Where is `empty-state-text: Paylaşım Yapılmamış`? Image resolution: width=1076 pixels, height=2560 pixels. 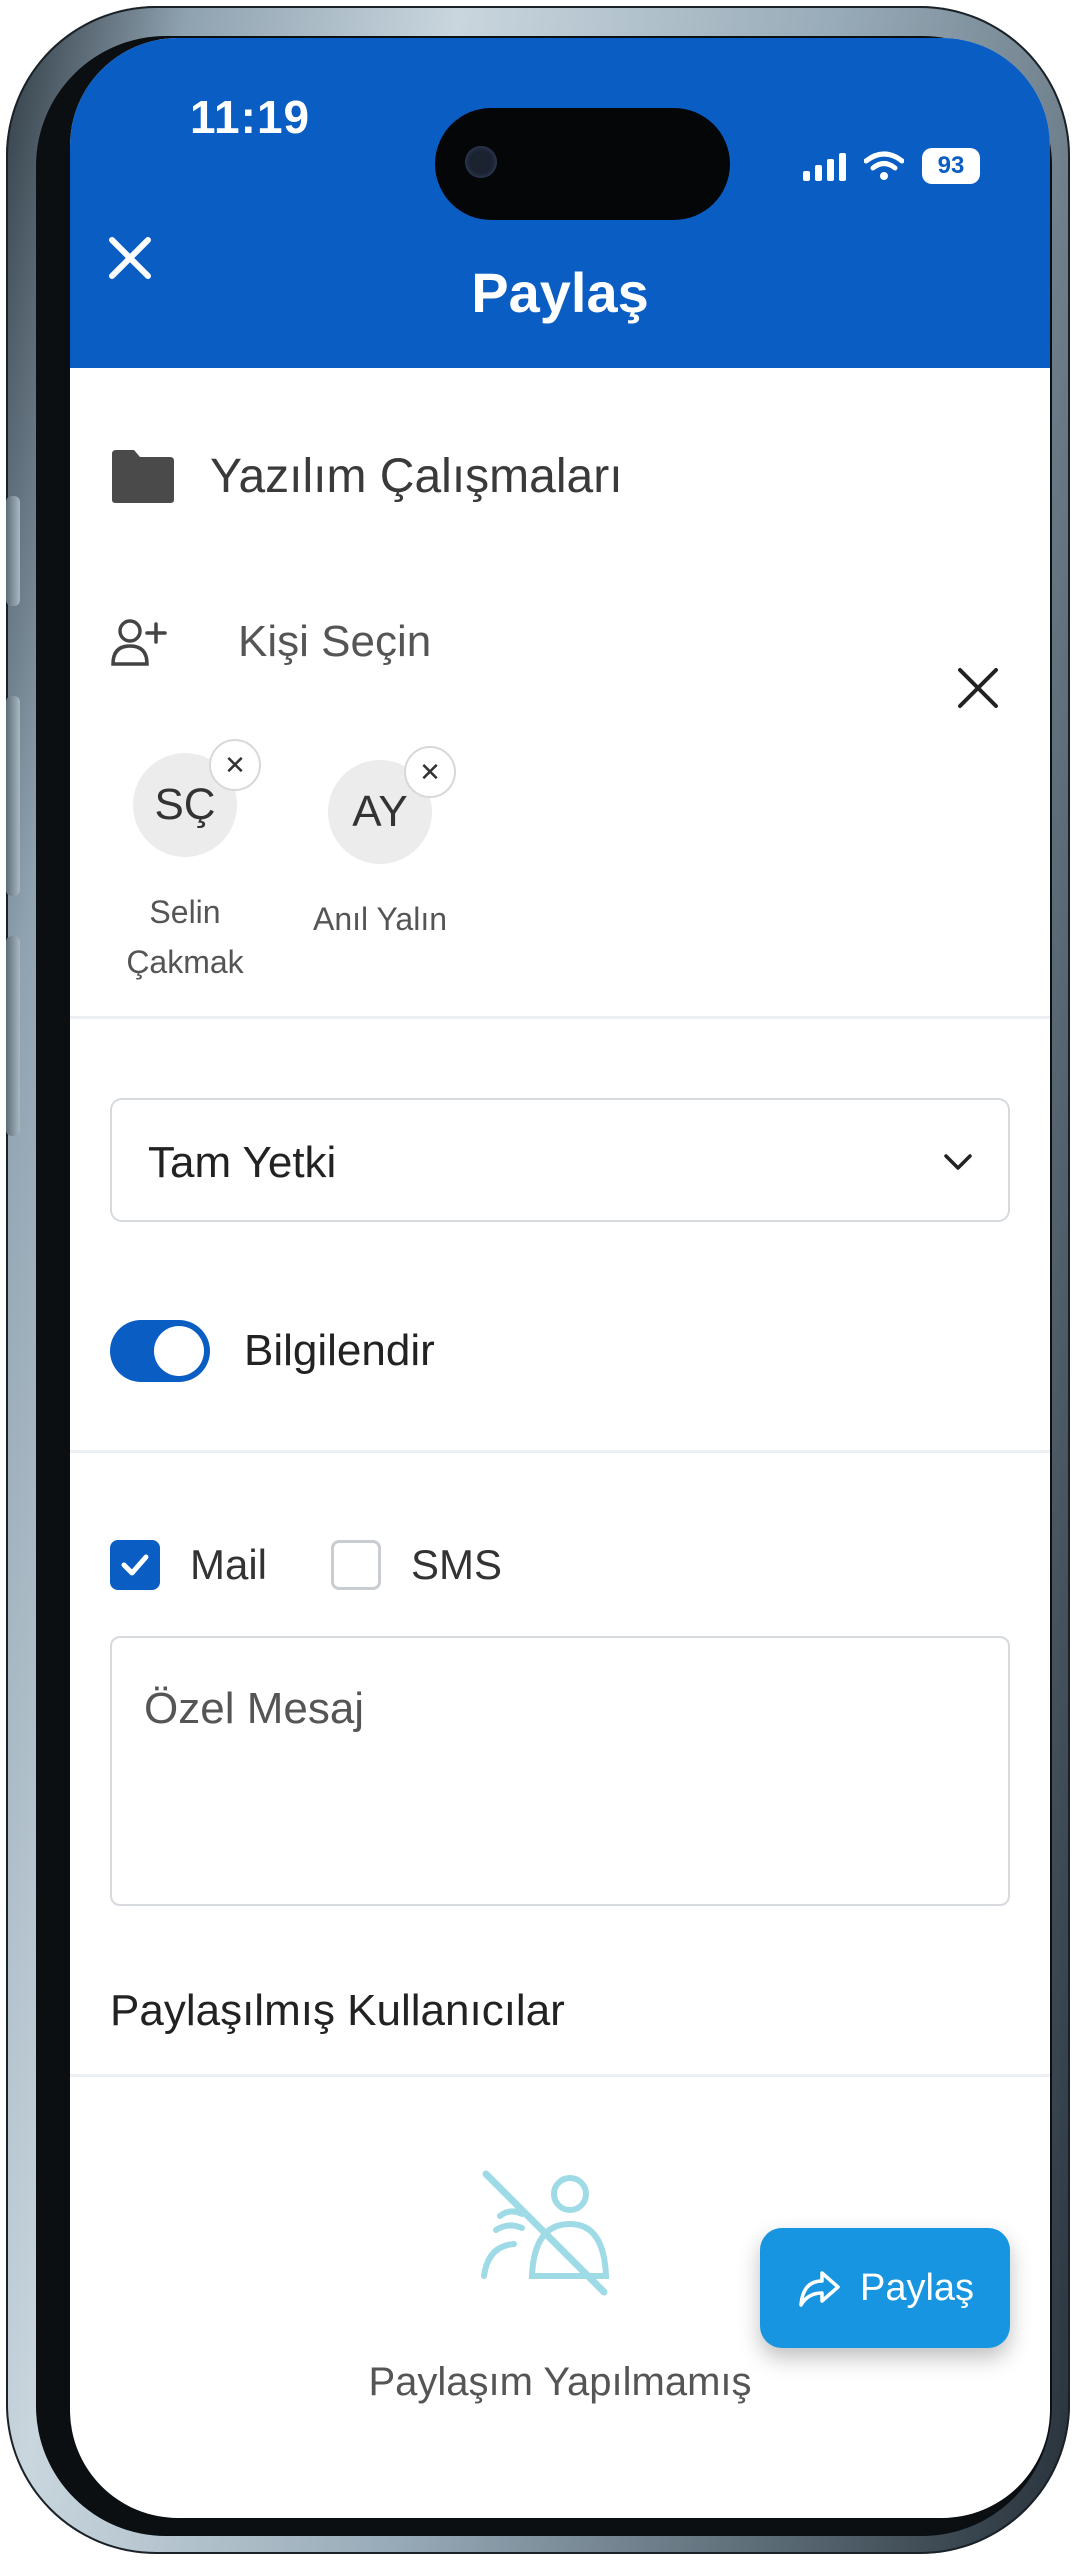
empty-state-text: Paylaşım Yapılmamış is located at coordinates (560, 2382).